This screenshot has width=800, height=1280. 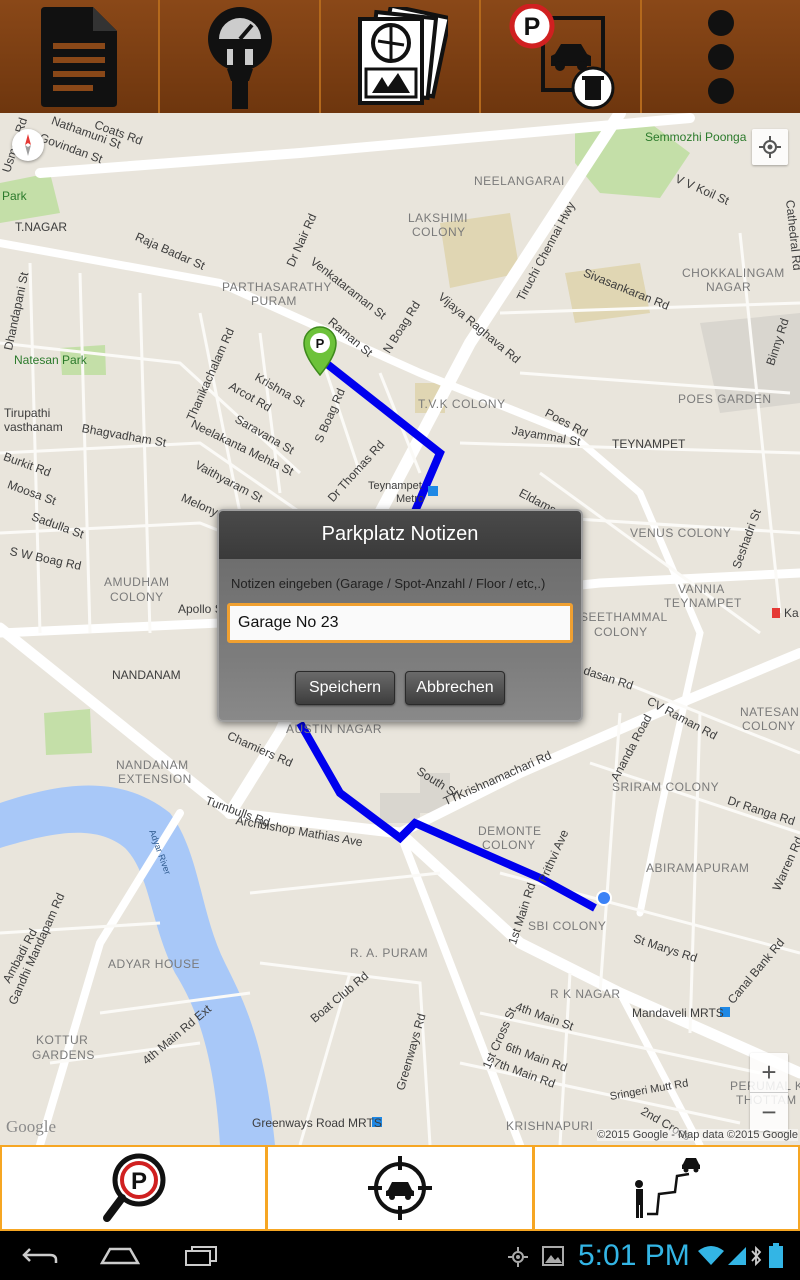 I want to click on map-label: Apollo S, so click(x=200, y=609).